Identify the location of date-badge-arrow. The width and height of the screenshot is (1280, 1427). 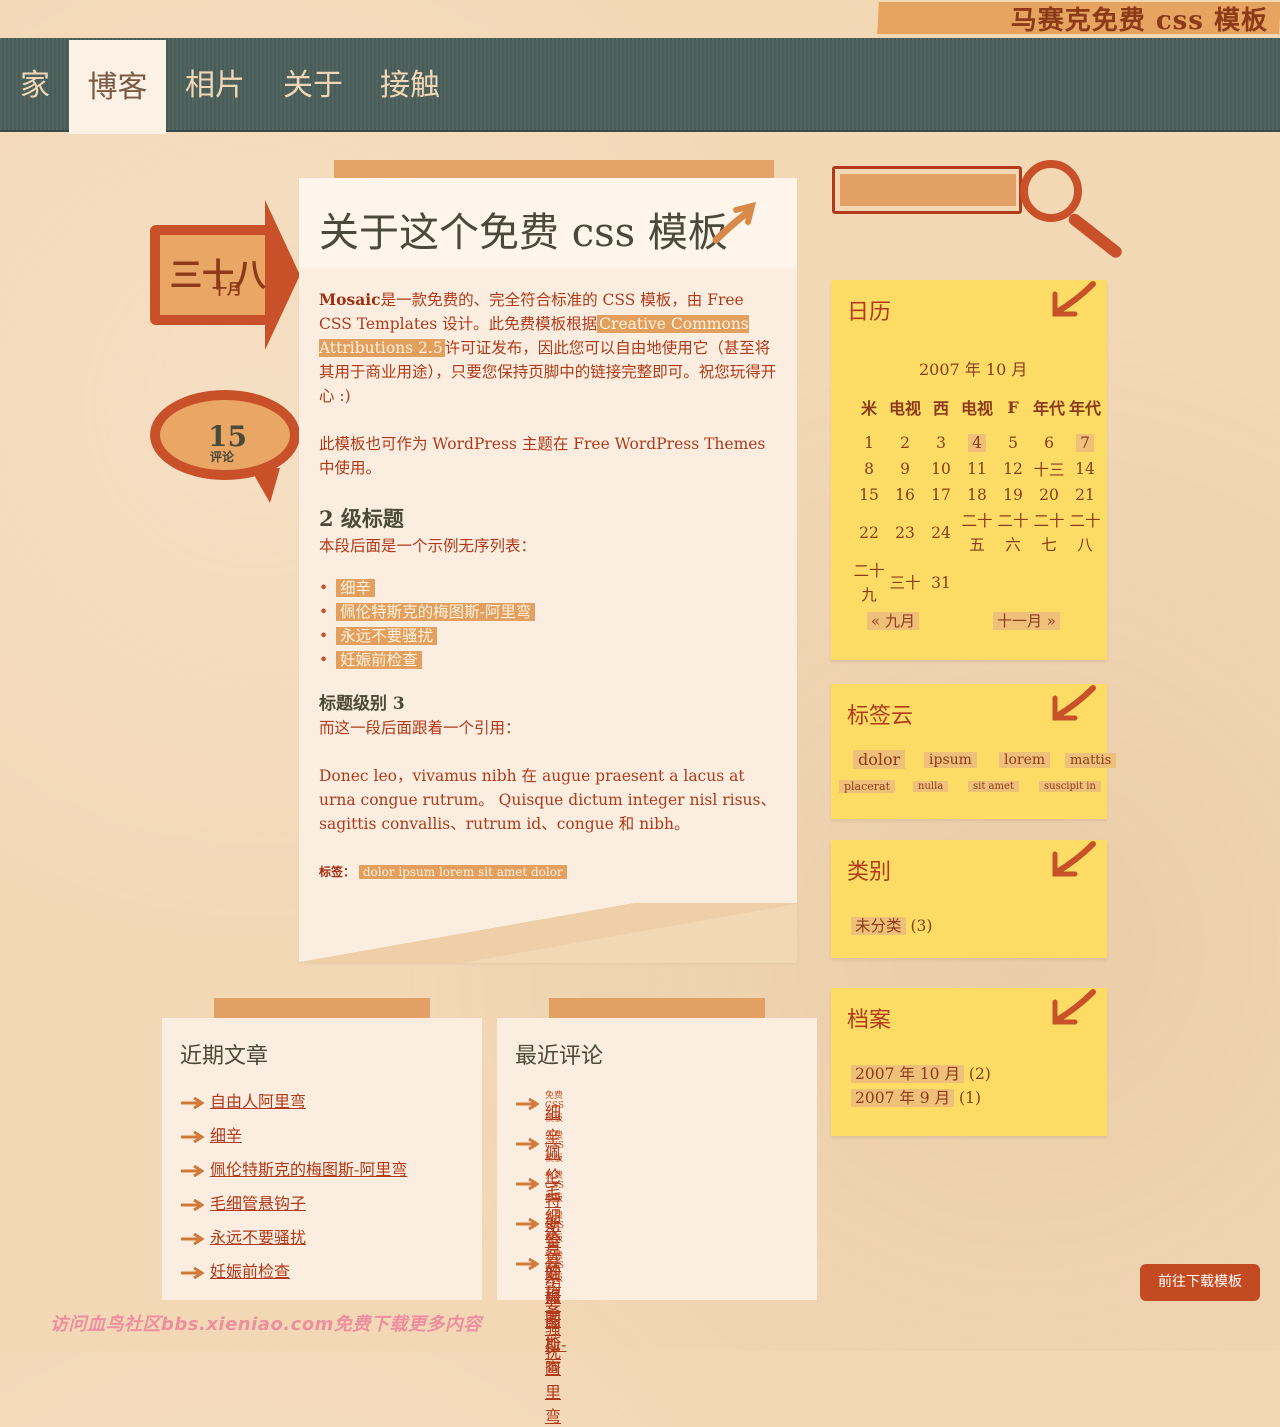
(282, 275).